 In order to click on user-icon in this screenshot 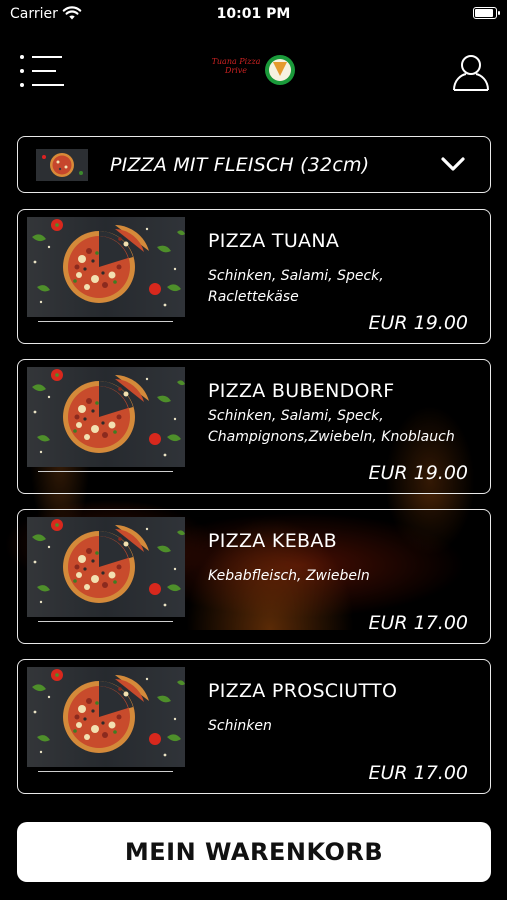, I will do `click(471, 73)`.